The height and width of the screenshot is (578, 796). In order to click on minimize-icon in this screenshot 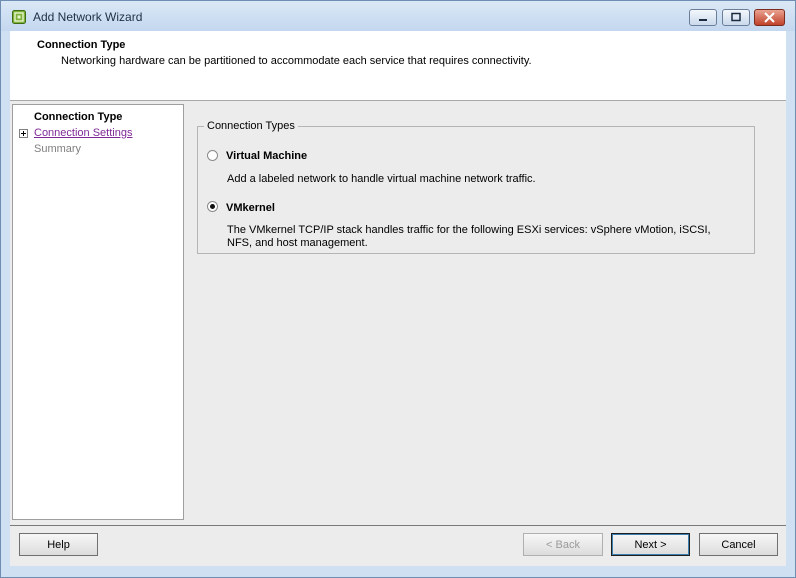, I will do `click(703, 20)`.